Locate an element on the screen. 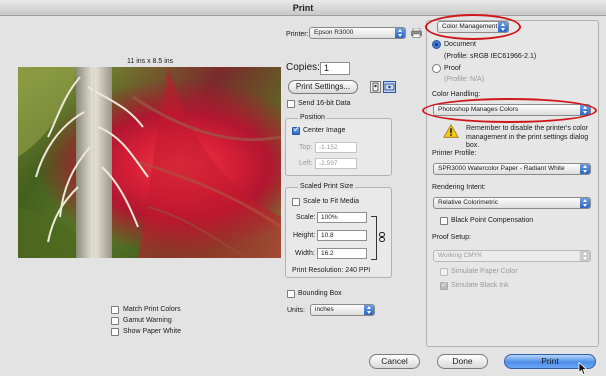 The width and height of the screenshot is (606, 376). scale-label: Scale: is located at coordinates (306, 217).